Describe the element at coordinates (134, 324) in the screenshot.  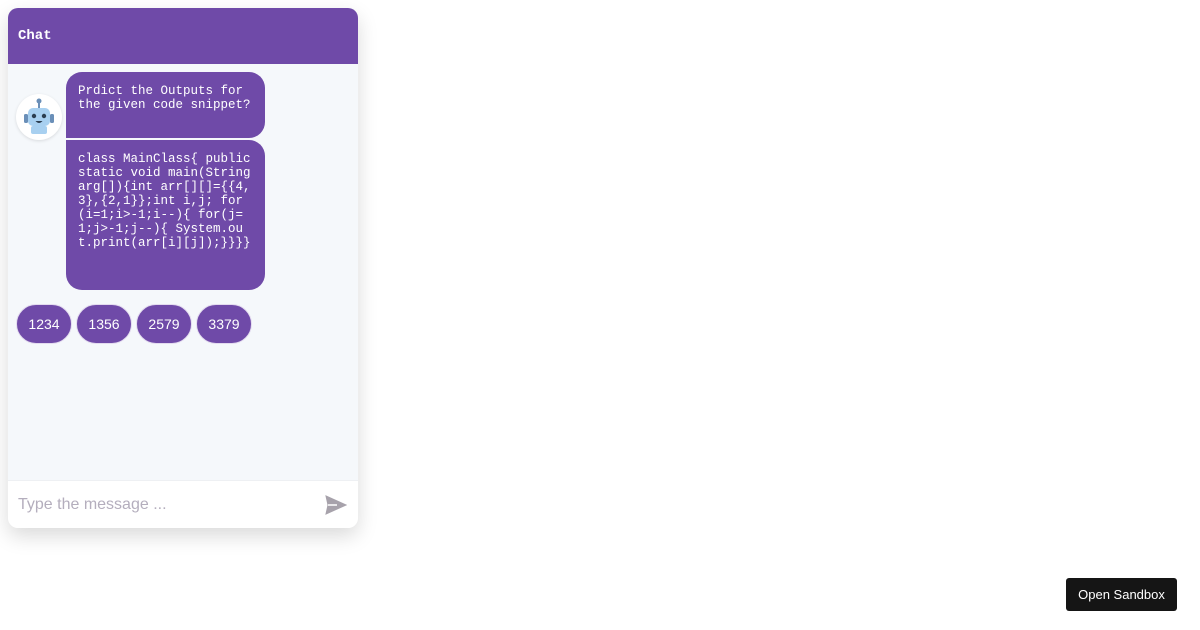
I see `answer-options: 1234 1356 2579 3379` at that location.